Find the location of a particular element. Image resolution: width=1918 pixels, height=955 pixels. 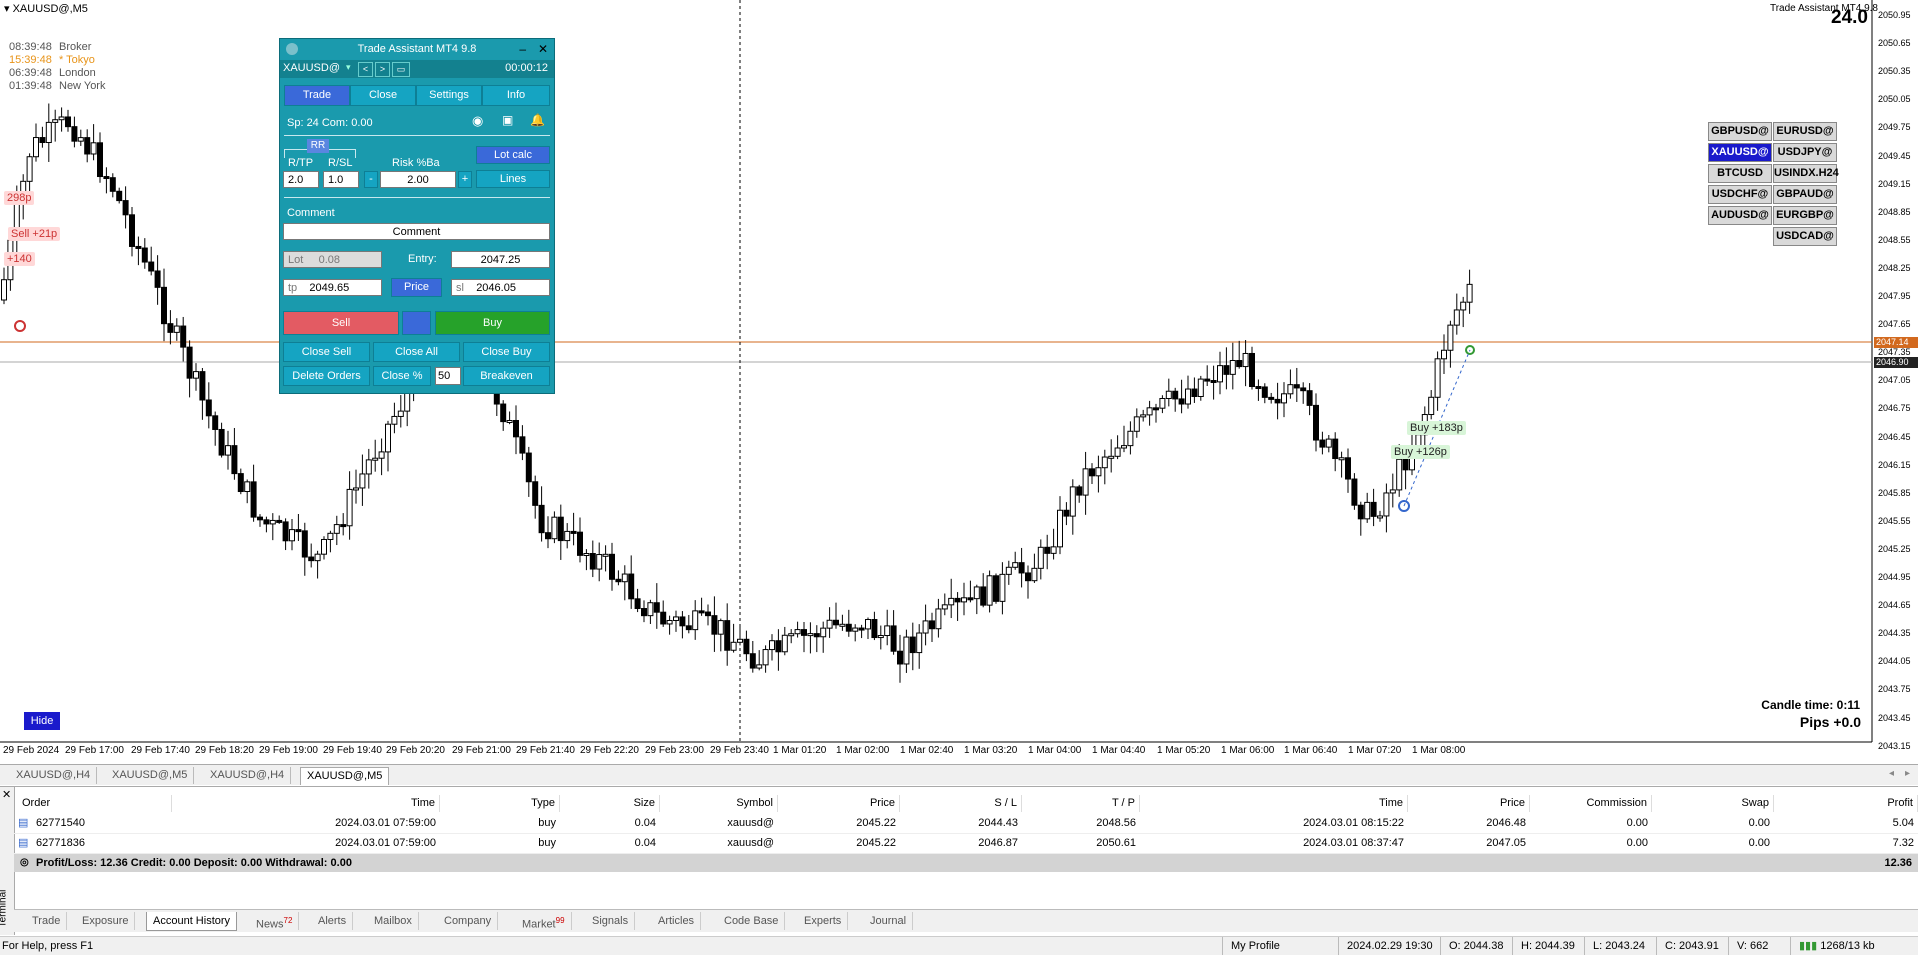

price-button: Price is located at coordinates (416, 287).